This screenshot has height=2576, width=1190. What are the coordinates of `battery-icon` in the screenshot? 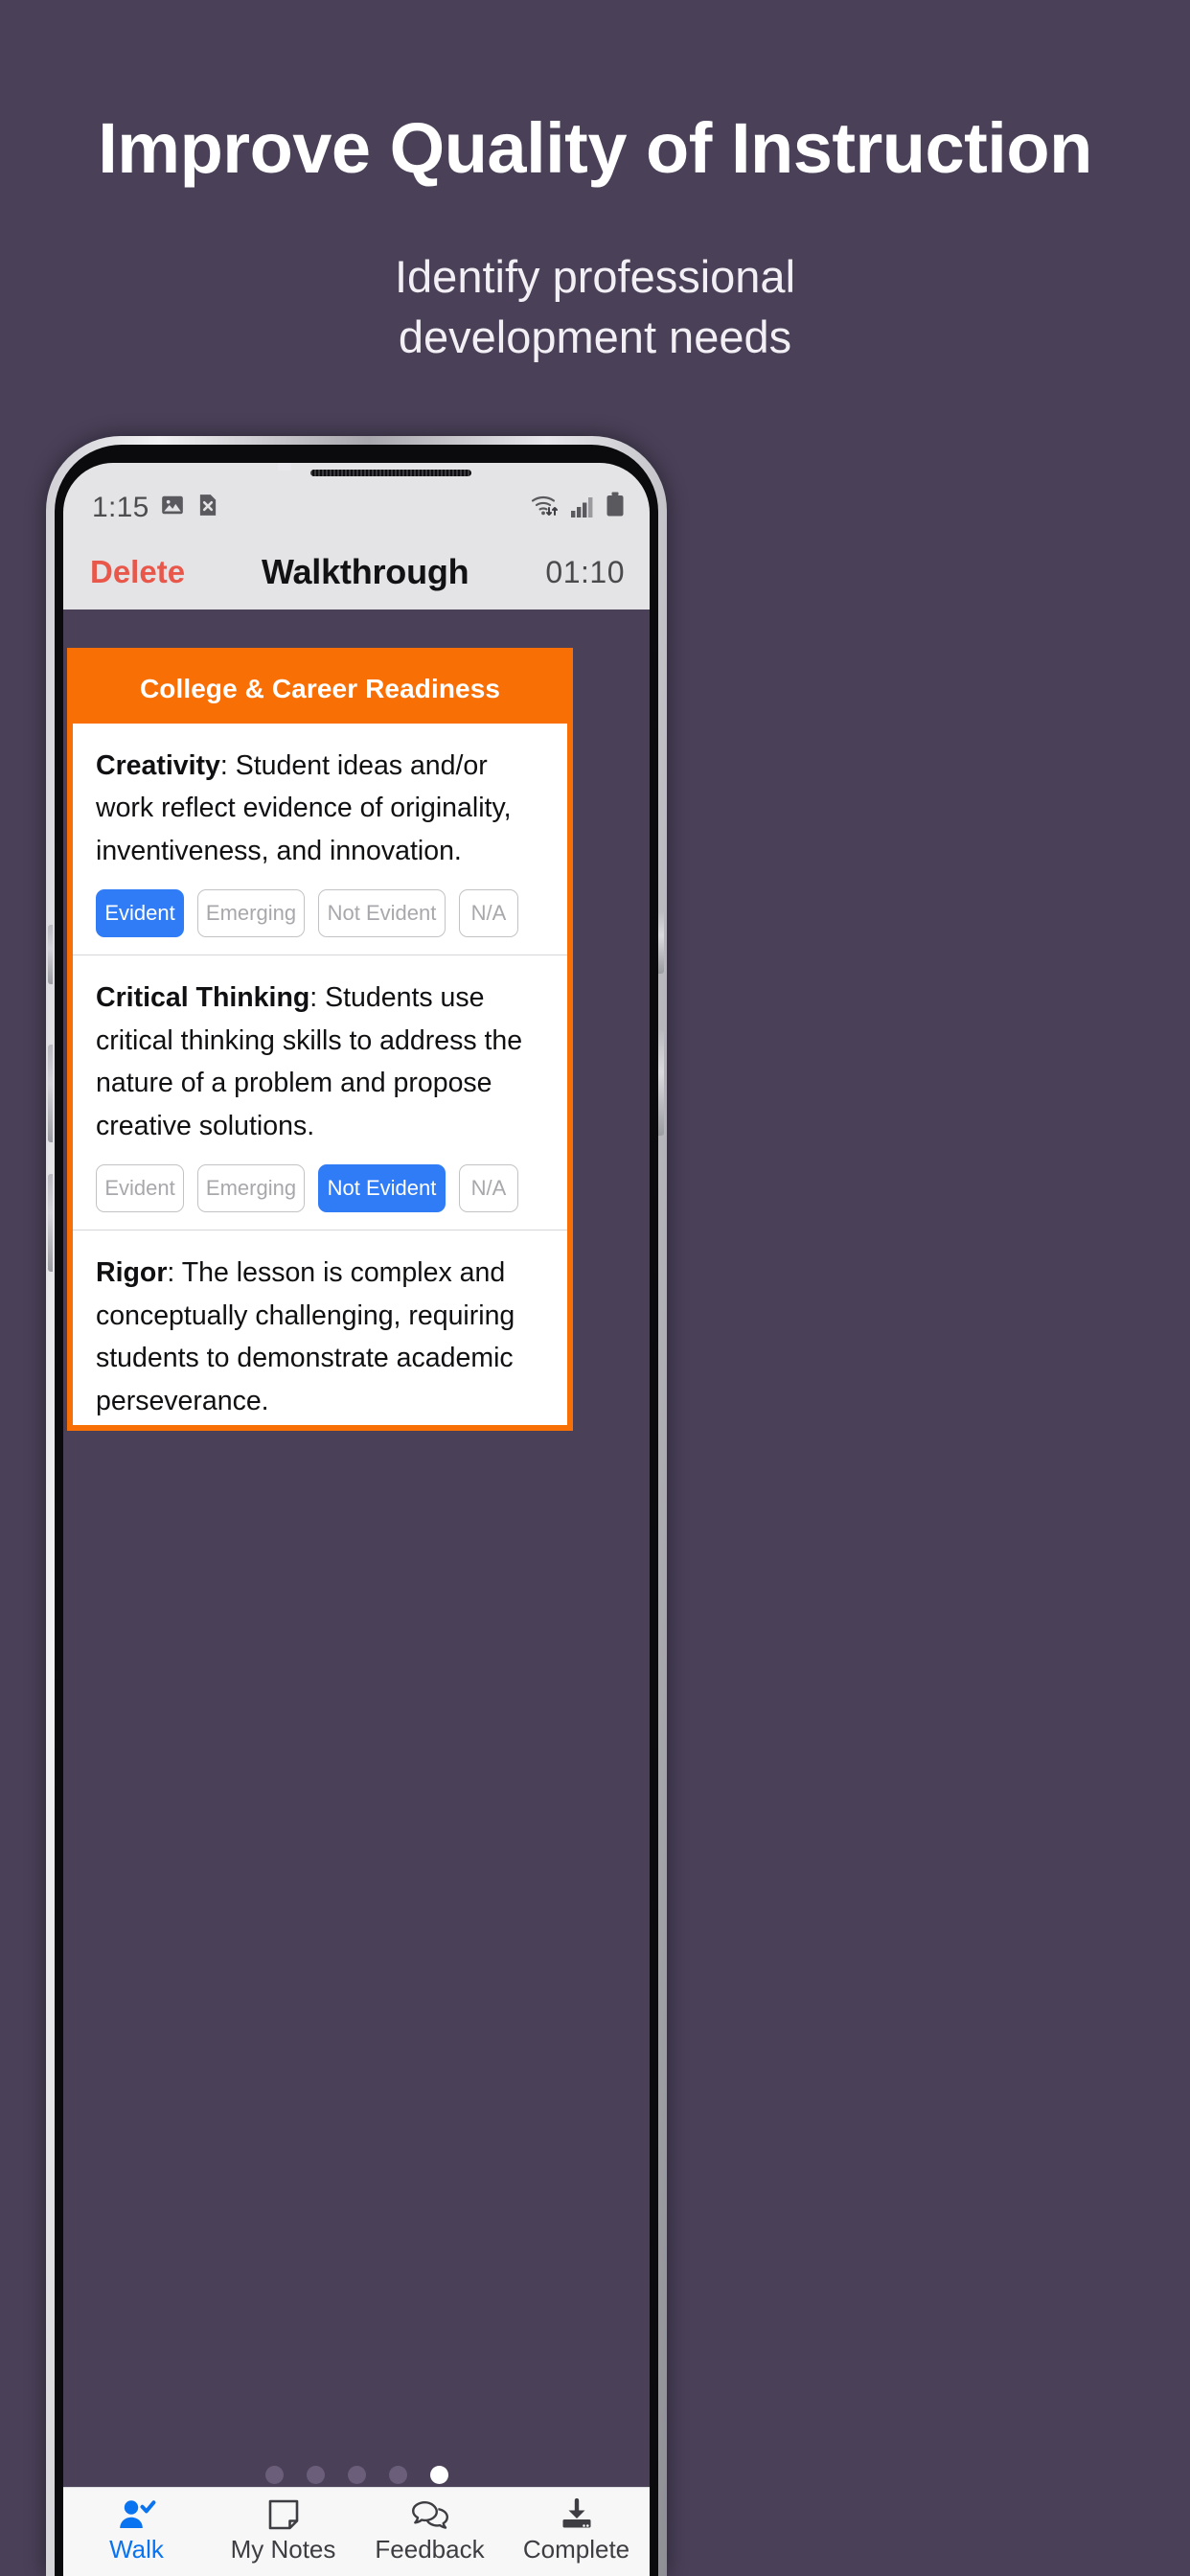 It's located at (616, 508).